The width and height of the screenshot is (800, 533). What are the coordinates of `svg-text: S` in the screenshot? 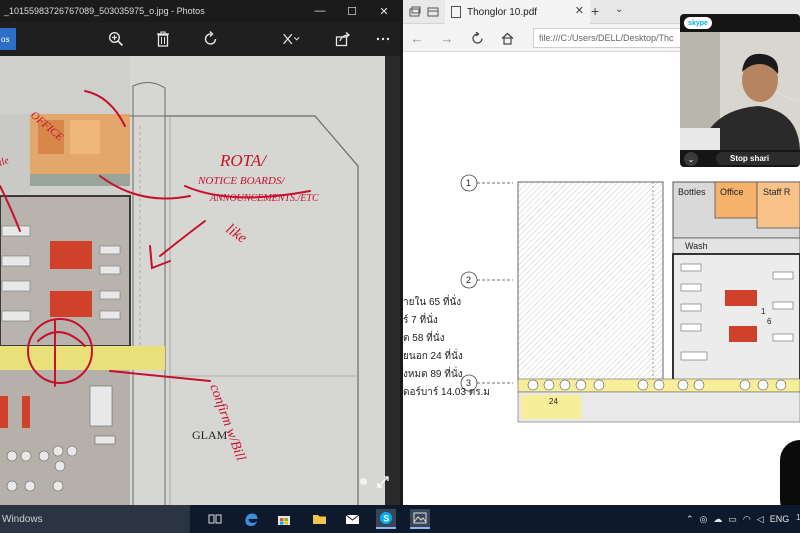 It's located at (386, 518).